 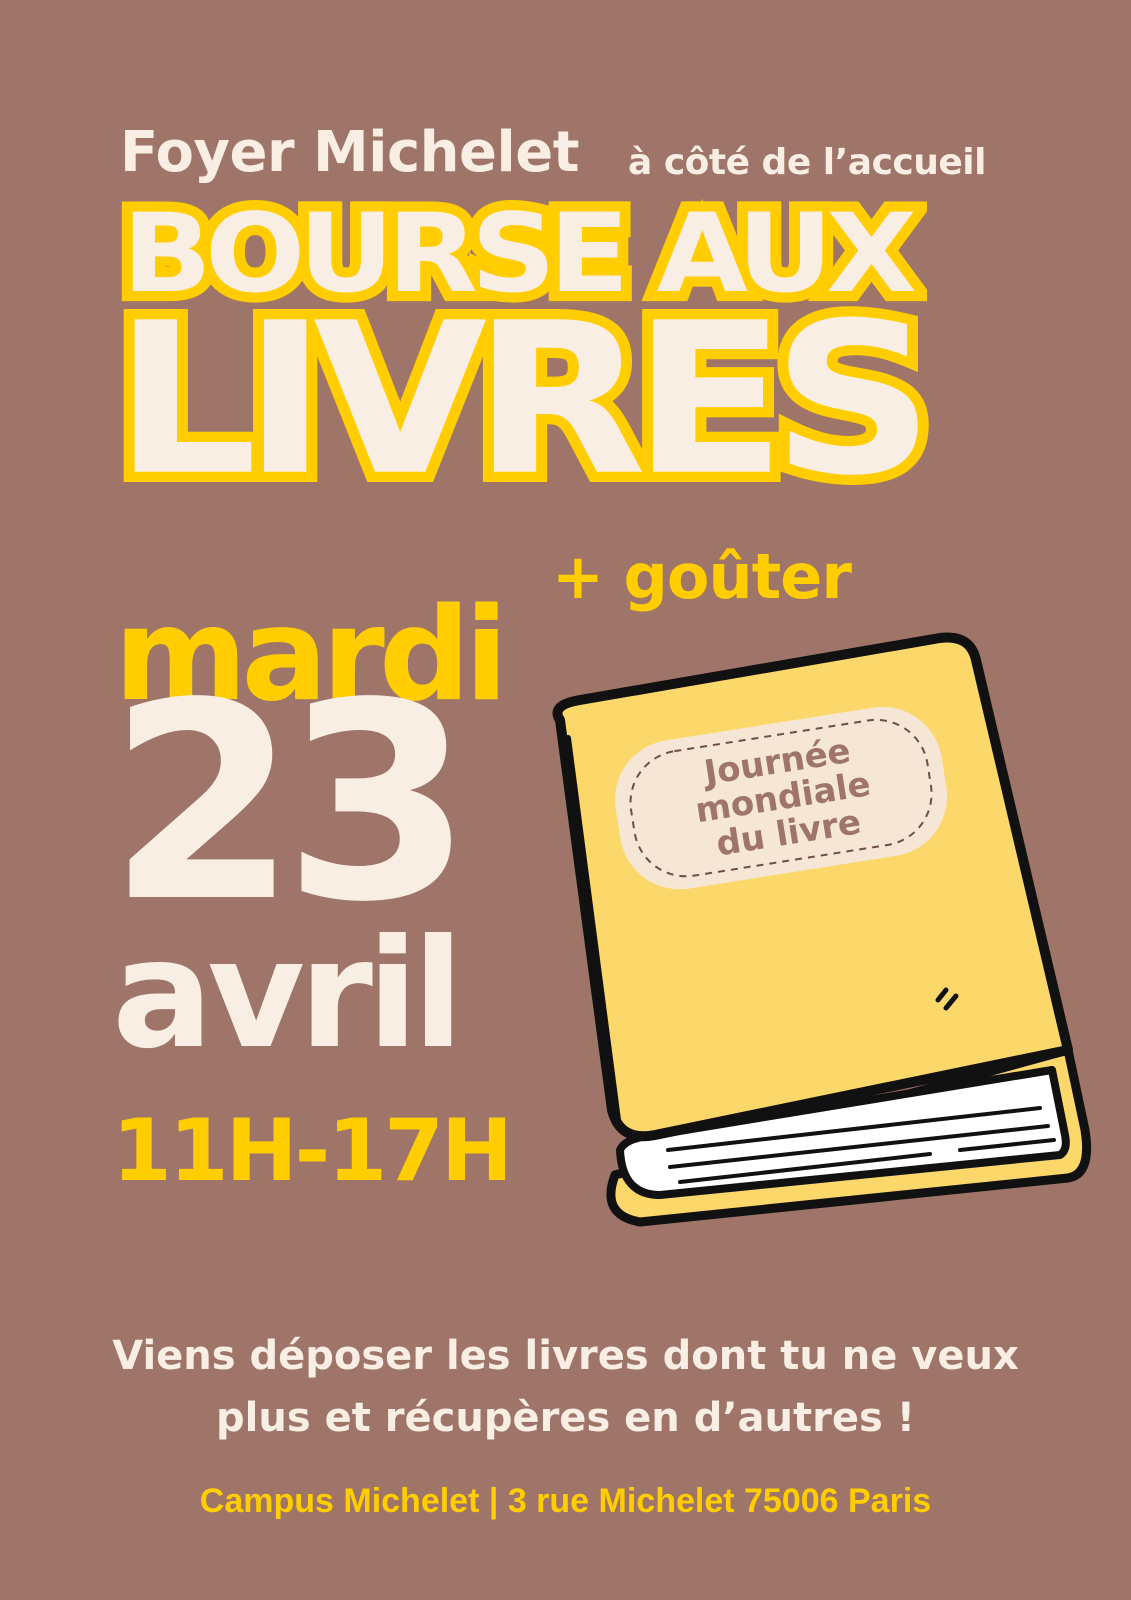 What do you see at coordinates (288, 995) in the screenshot?
I see `date-month: avril` at bounding box center [288, 995].